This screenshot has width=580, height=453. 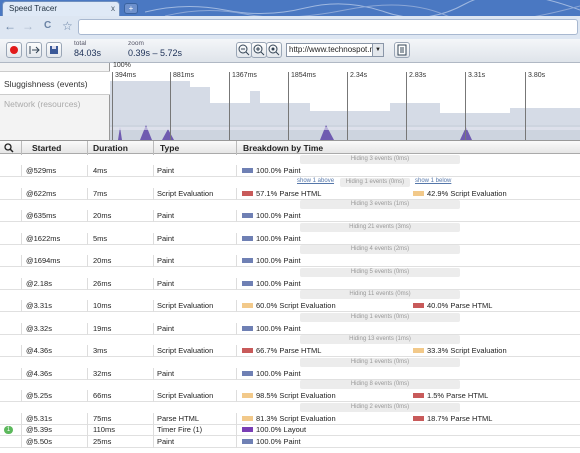 I want to click on table-row: @635ms 20ms Paint 100.0% Paint, so click(x=290, y=216).